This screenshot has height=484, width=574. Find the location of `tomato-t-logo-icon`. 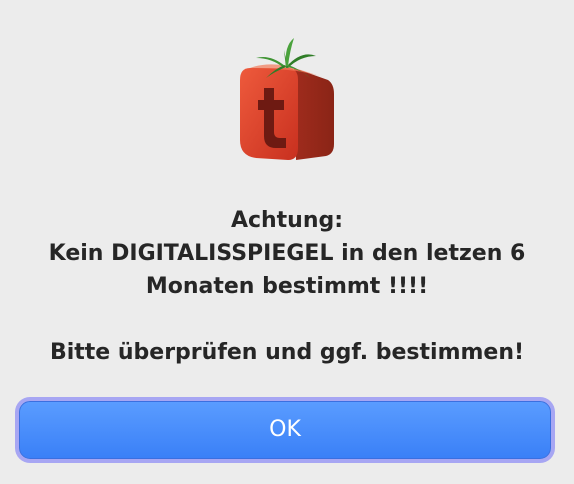

tomato-t-logo-icon is located at coordinates (287, 99).